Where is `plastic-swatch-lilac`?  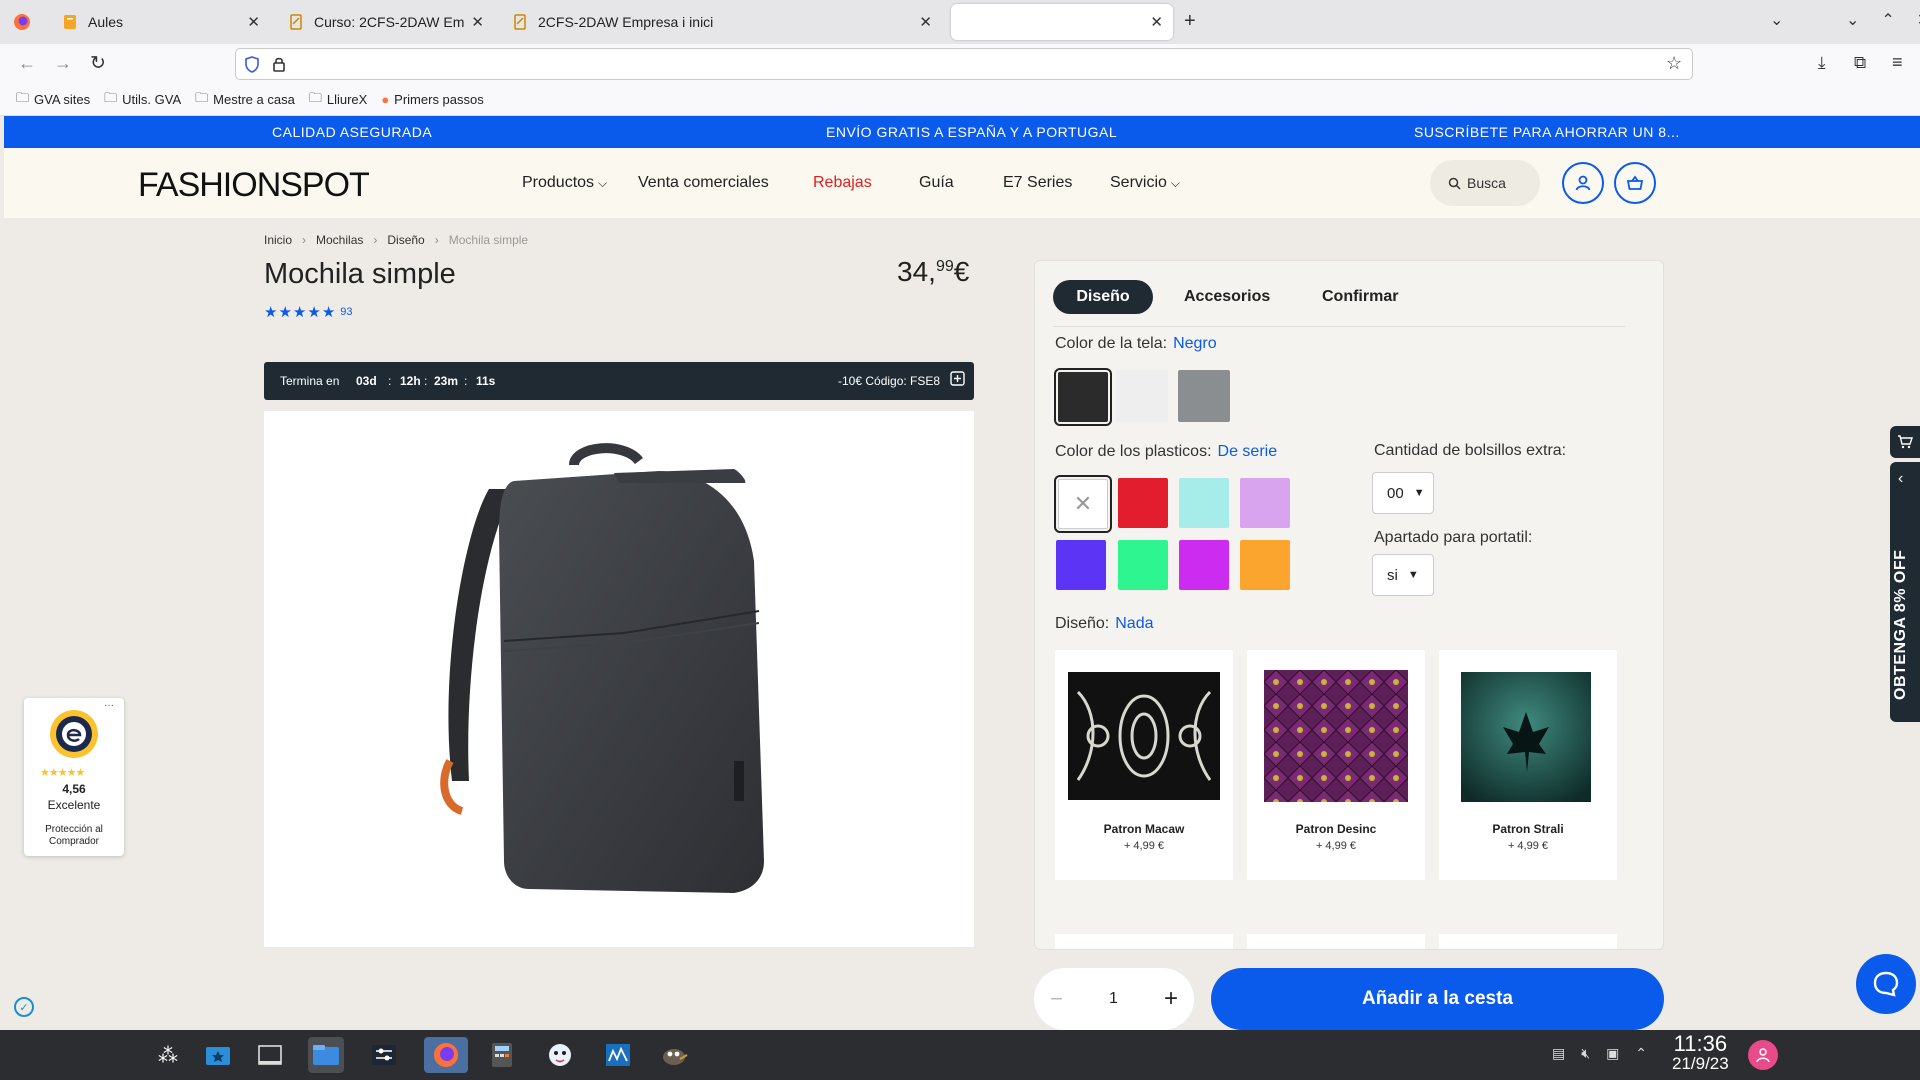
plastic-swatch-lilac is located at coordinates (1265, 503).